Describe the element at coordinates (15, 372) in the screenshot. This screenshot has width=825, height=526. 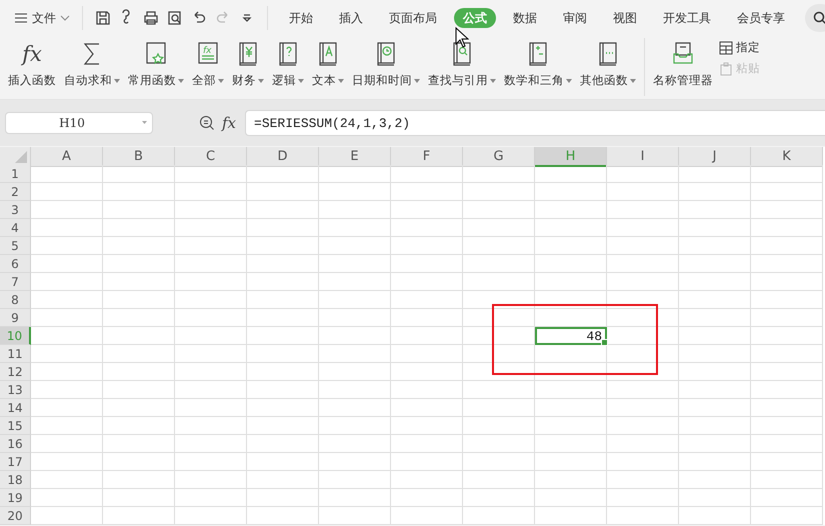
I see `row-header: 12` at that location.